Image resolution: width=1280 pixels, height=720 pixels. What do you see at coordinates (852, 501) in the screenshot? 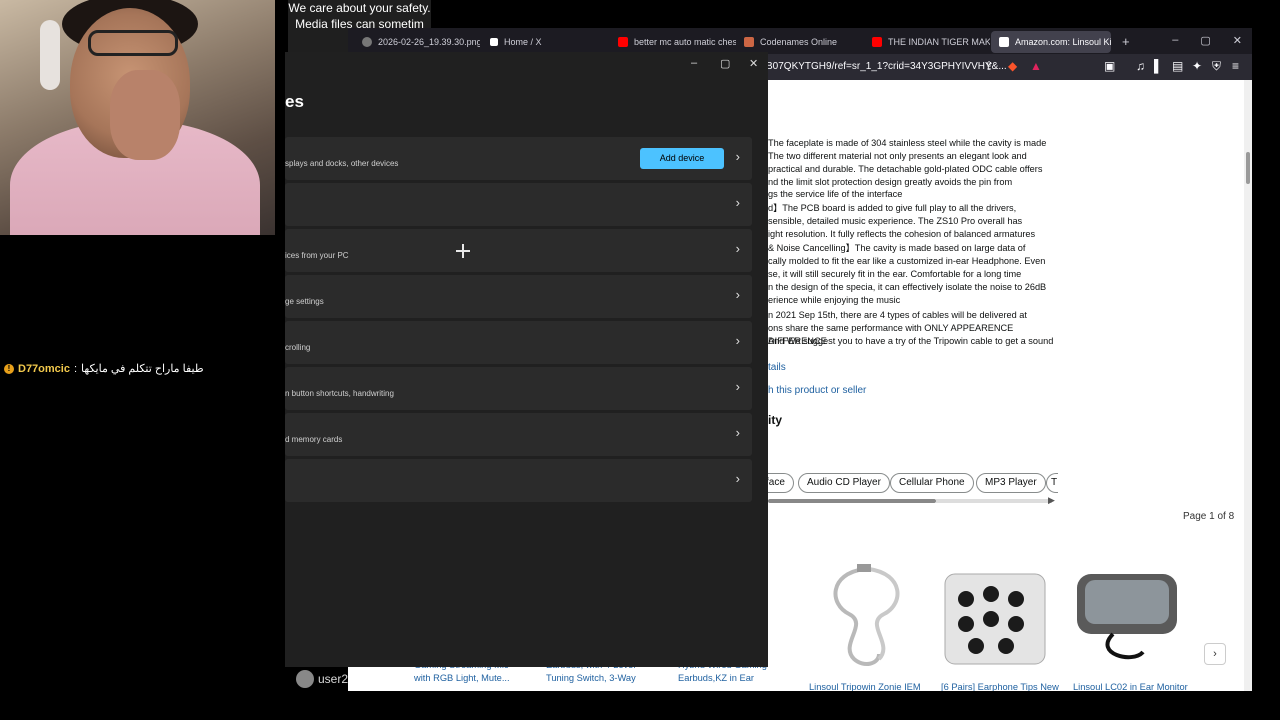
I see `pill-scroll-thumb` at bounding box center [852, 501].